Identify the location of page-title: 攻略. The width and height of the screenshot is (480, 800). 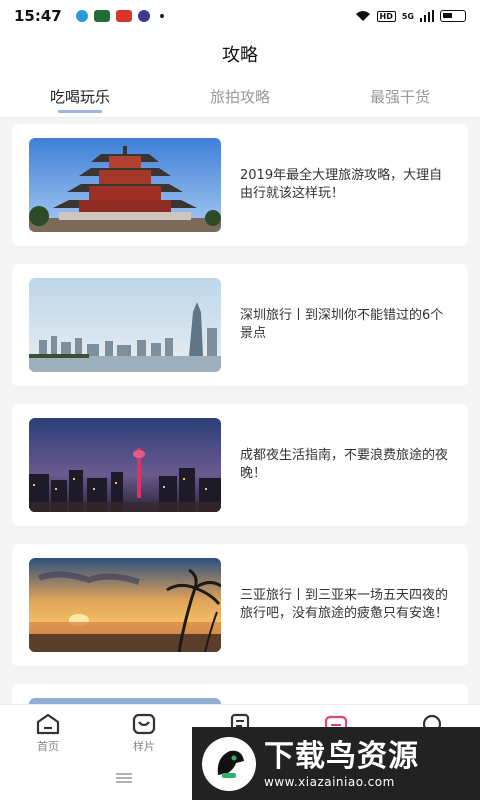
(240, 55).